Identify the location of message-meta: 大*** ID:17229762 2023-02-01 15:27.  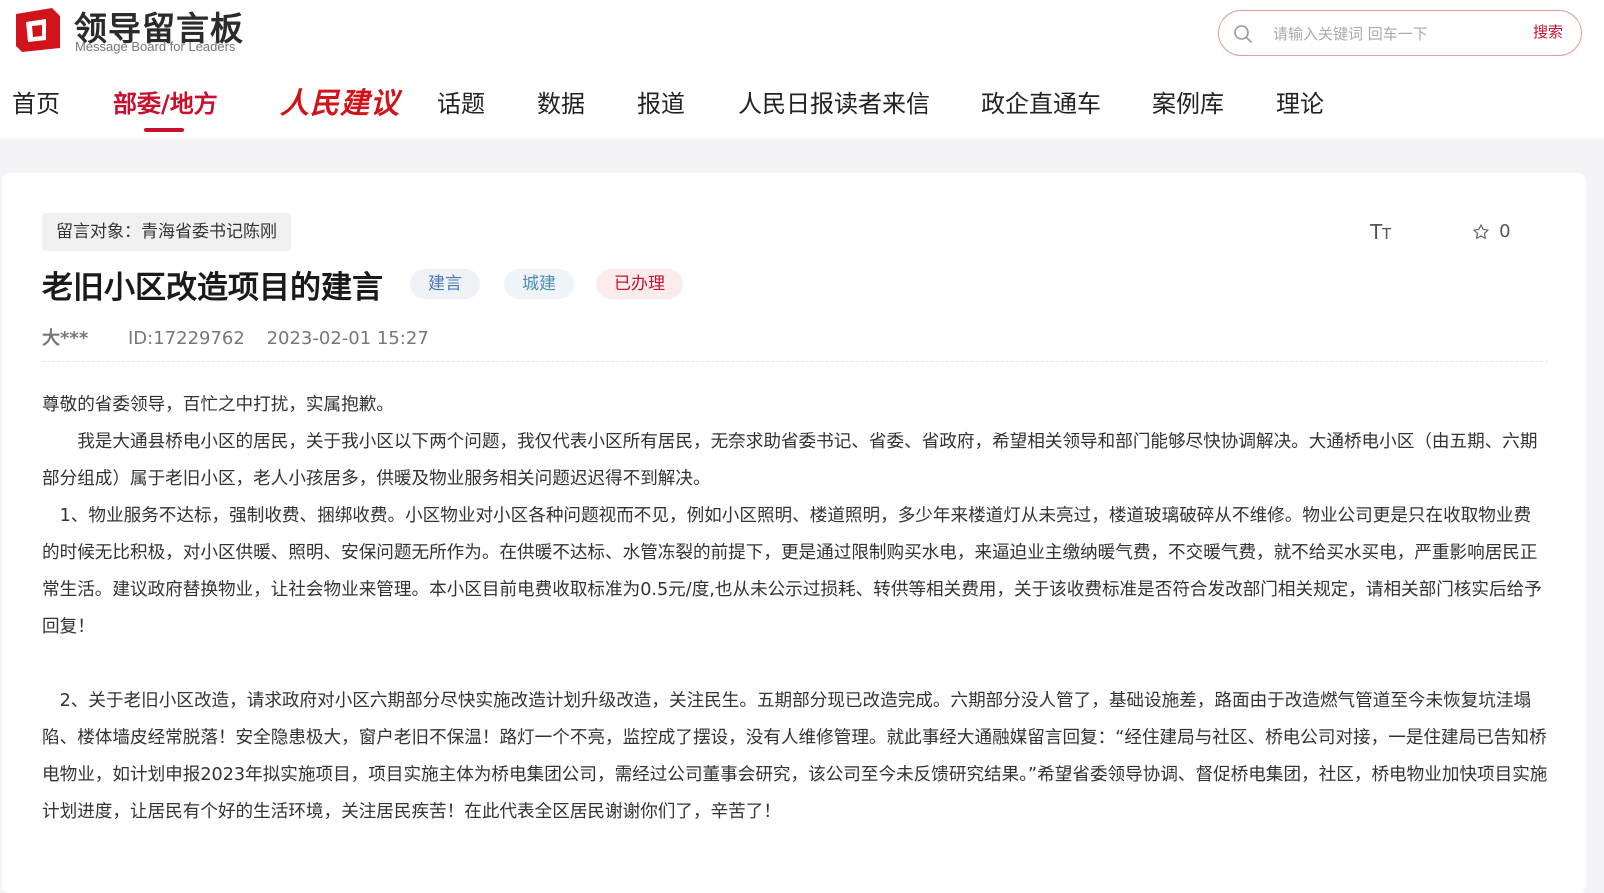
(235, 337).